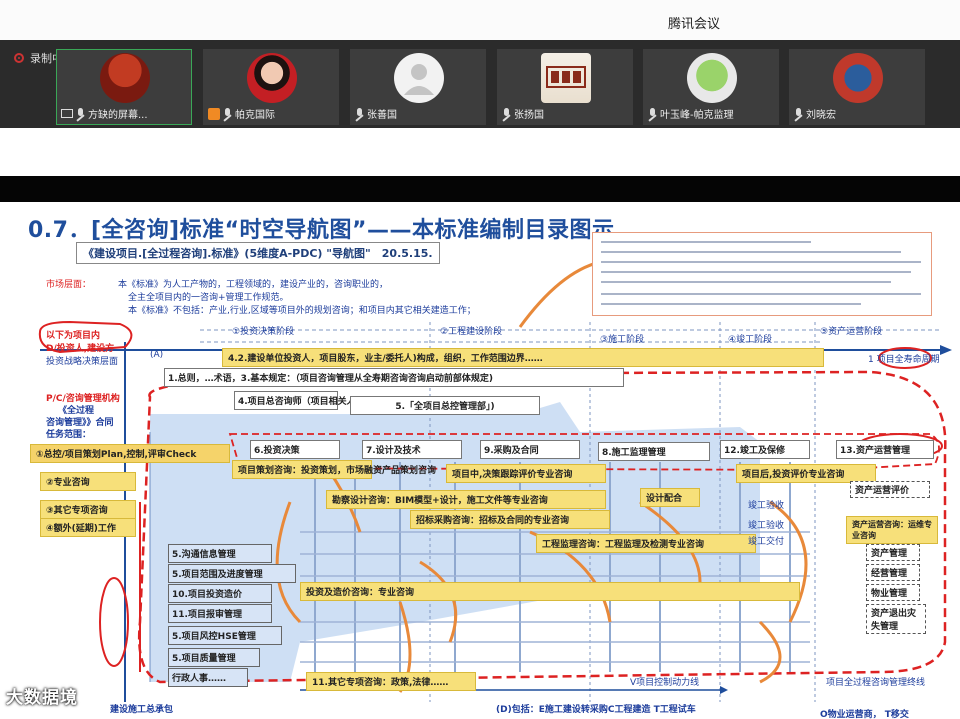  What do you see at coordinates (876, 683) in the screenshot?
I see `bottom-right-label-1: 项目全过程咨询管理终线` at bounding box center [876, 683].